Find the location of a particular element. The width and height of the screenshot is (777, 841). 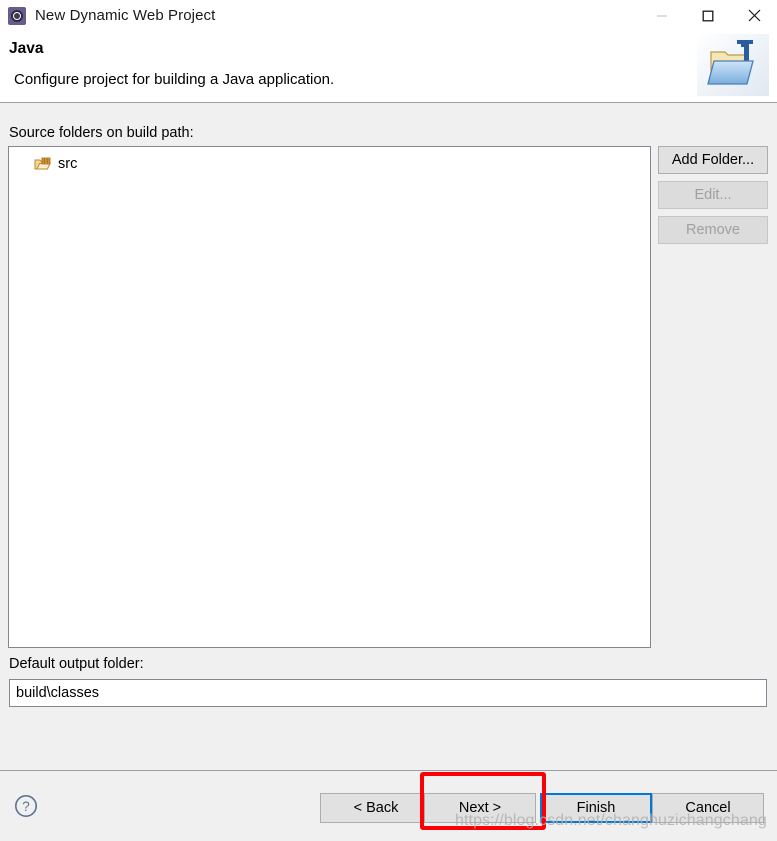

remove-button: Remove is located at coordinates (713, 230).